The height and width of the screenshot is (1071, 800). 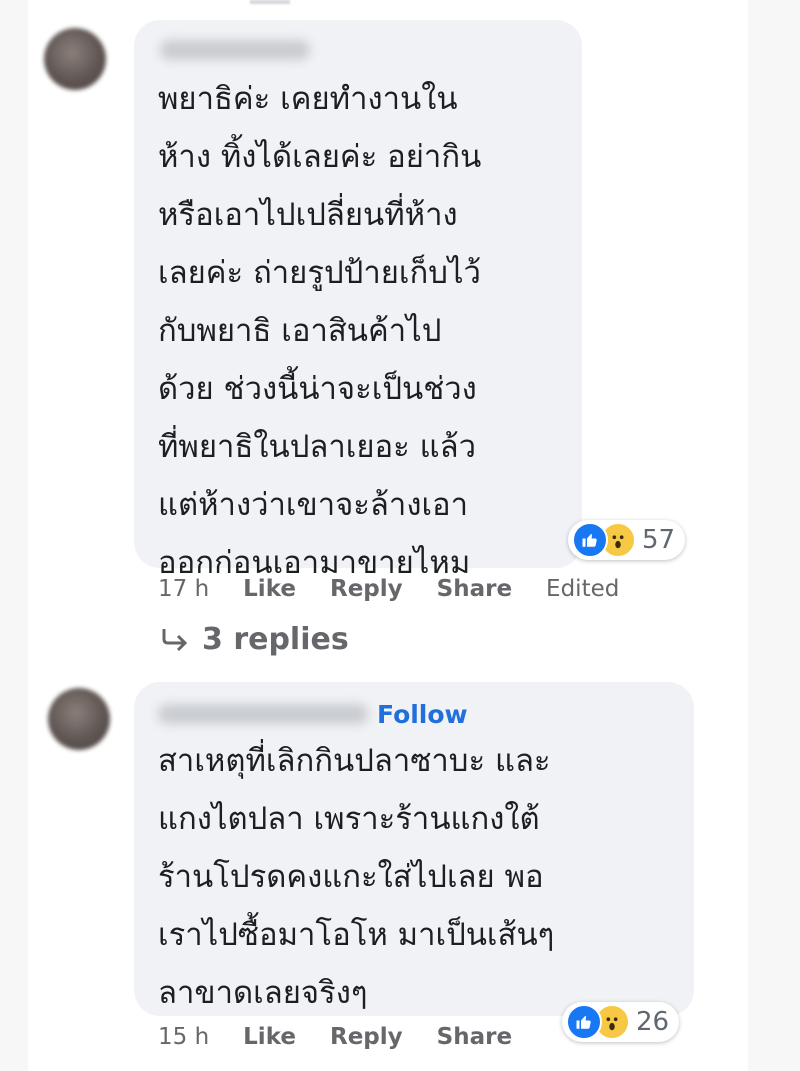 I want to click on comment-timestamp: 15 h, so click(x=183, y=1037).